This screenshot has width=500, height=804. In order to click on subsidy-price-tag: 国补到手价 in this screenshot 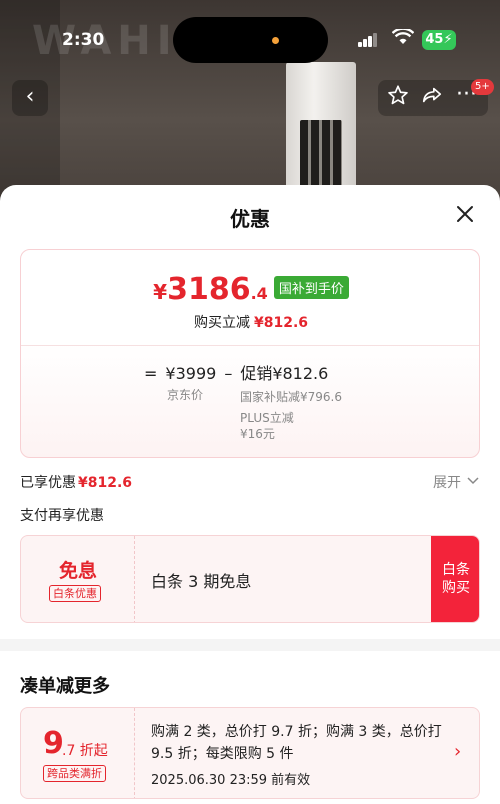, I will do `click(311, 287)`.